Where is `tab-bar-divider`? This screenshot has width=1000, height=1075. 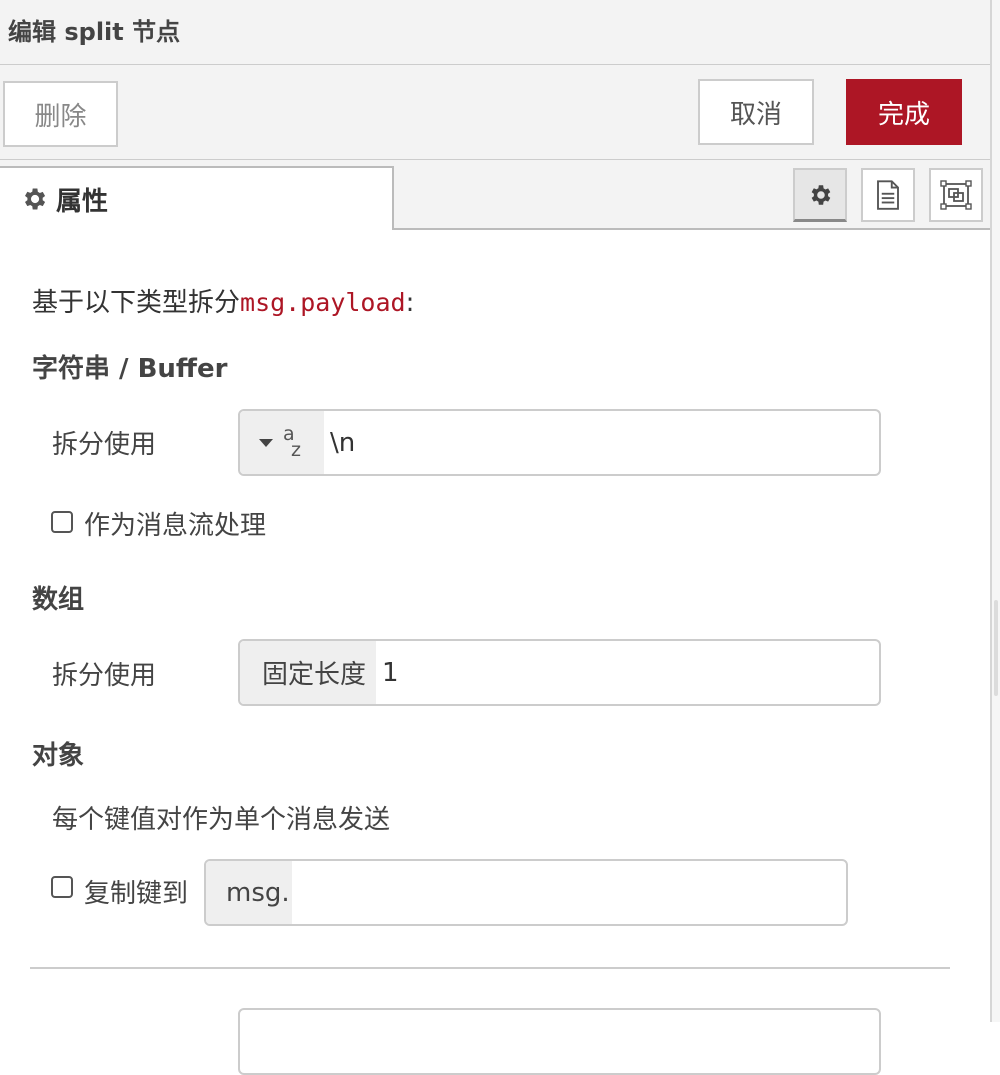 tab-bar-divider is located at coordinates (692, 229).